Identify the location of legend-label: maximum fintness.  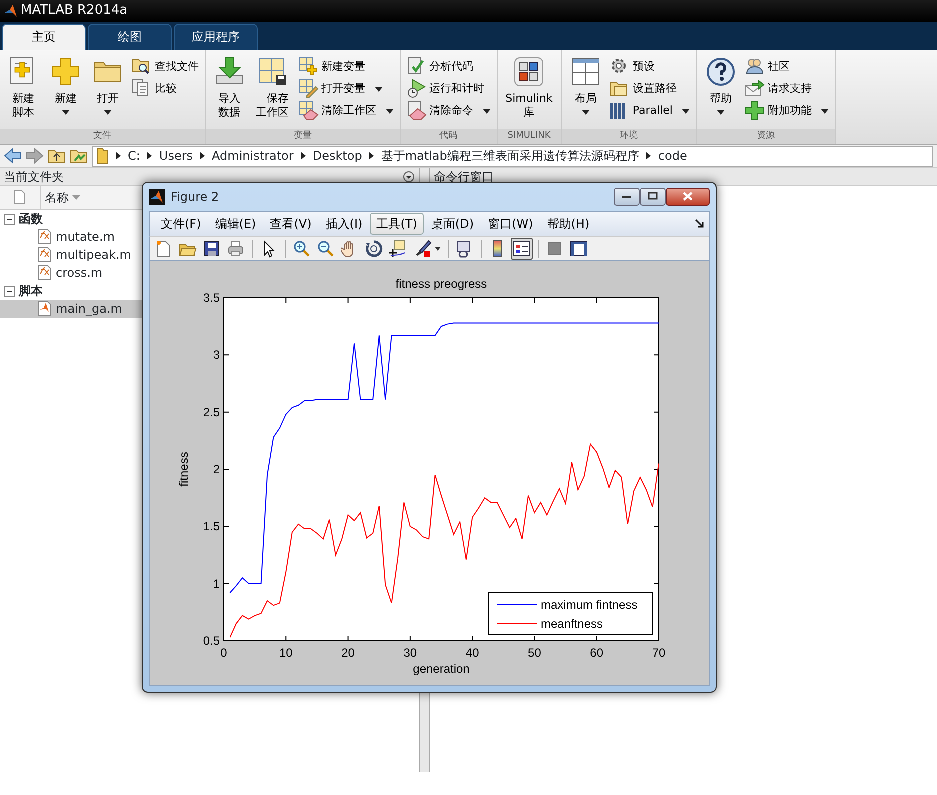
(589, 605).